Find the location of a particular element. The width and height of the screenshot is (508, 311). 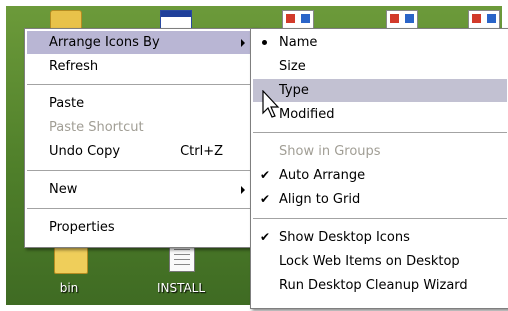

submenu-item-auto-arrange: ✔ Auto Arrange is located at coordinates (380, 175).